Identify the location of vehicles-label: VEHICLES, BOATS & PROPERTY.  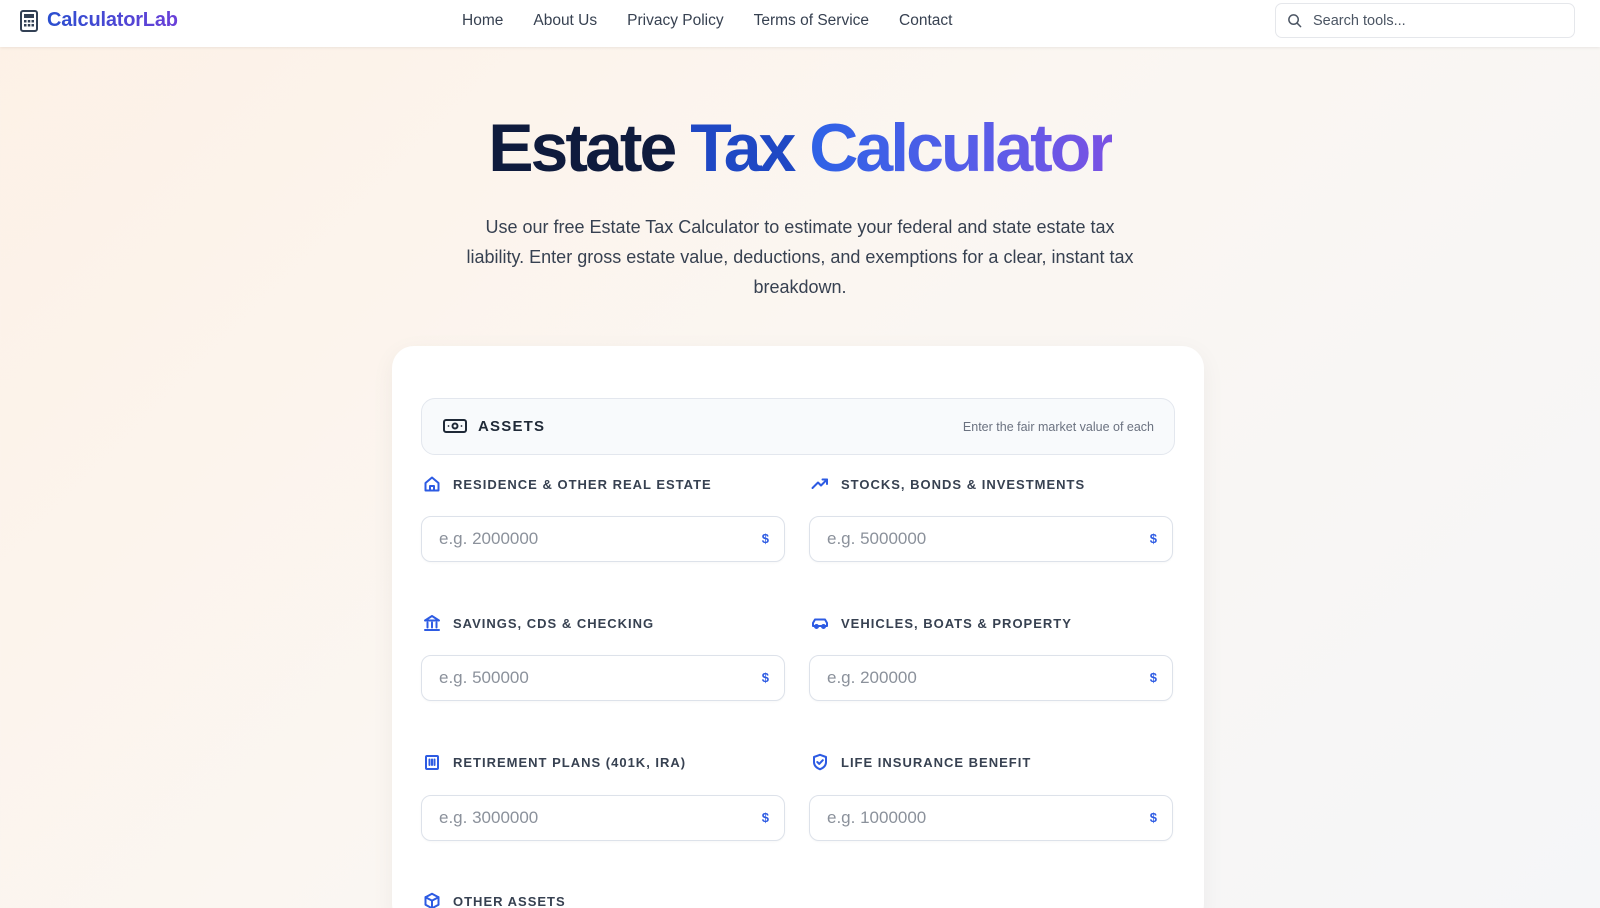
(941, 623).